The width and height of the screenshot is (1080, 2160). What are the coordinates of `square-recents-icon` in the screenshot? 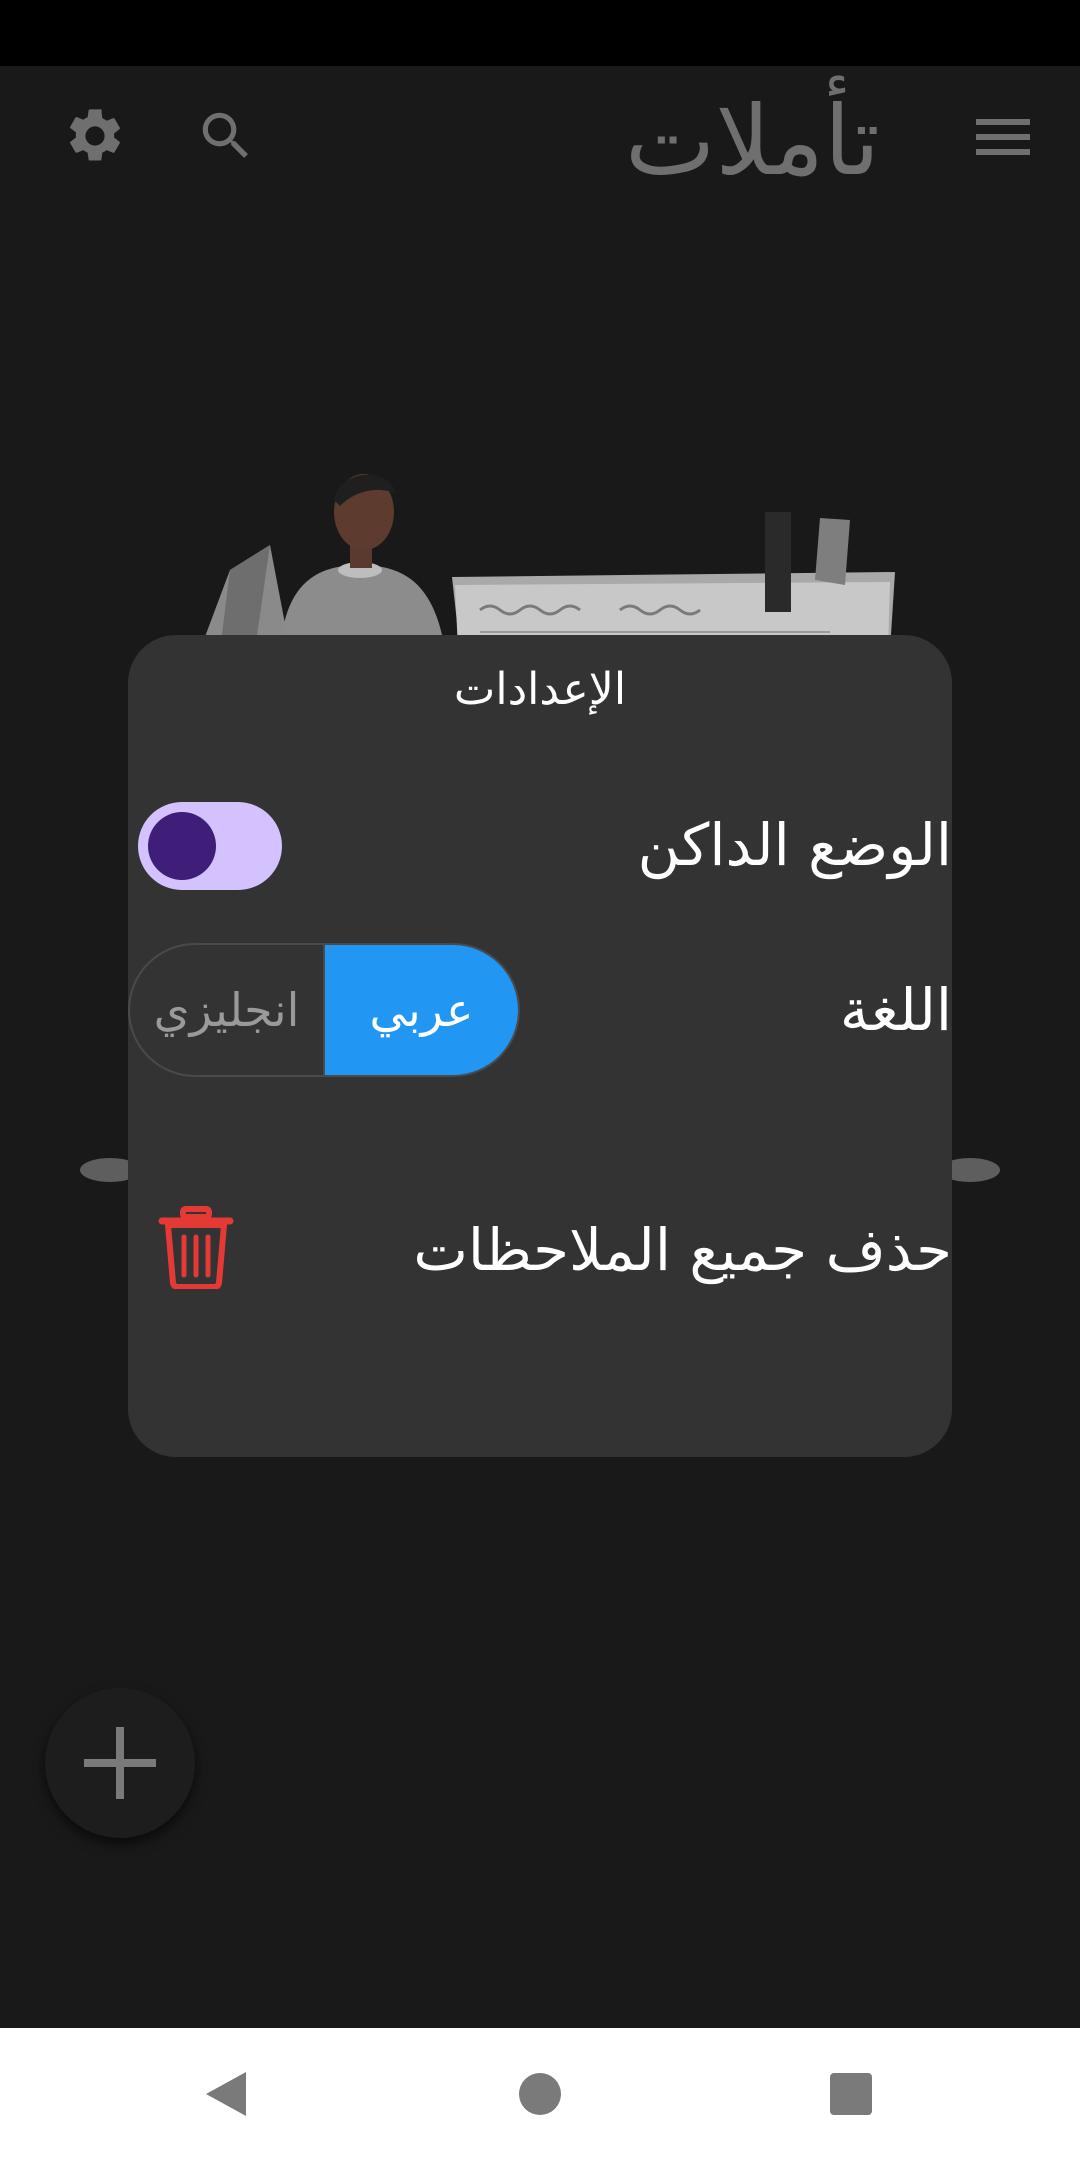 It's located at (851, 2094).